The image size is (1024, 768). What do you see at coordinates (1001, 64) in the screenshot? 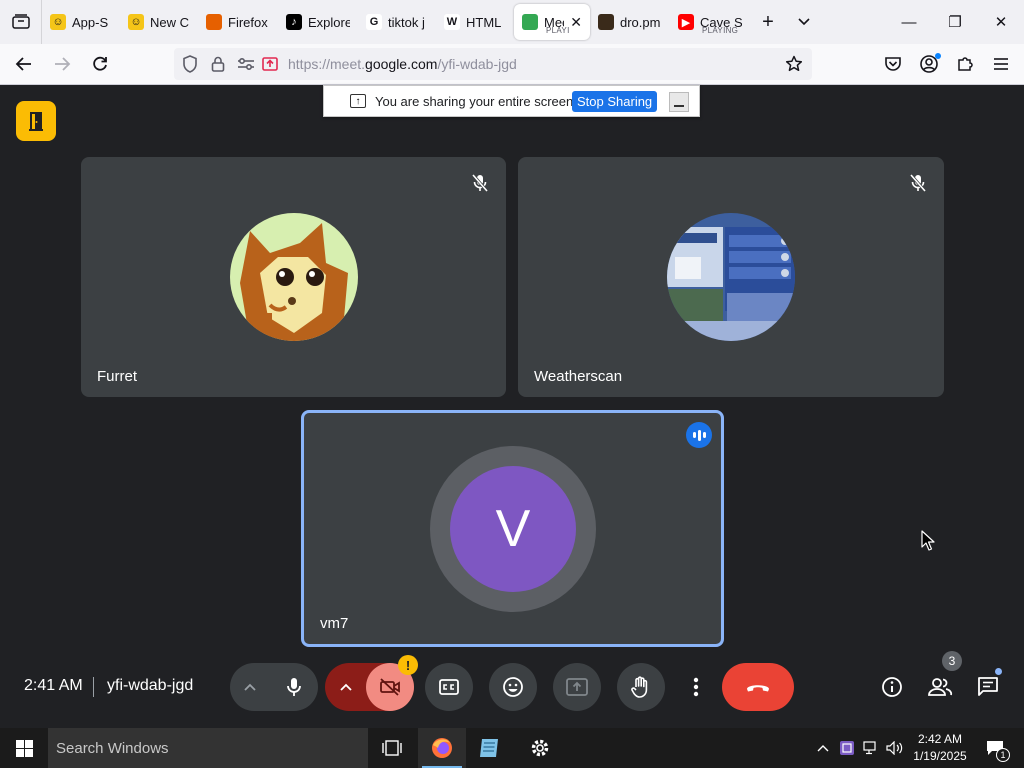
I see `app-menu-button` at bounding box center [1001, 64].